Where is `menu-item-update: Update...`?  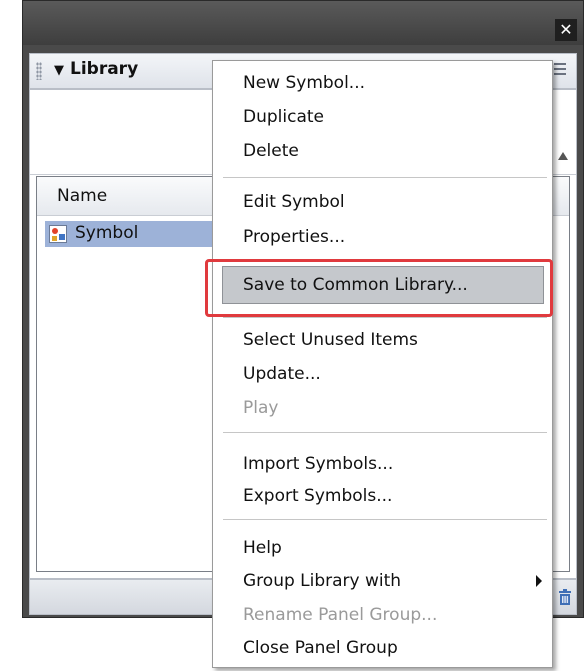 menu-item-update: Update... is located at coordinates (282, 374).